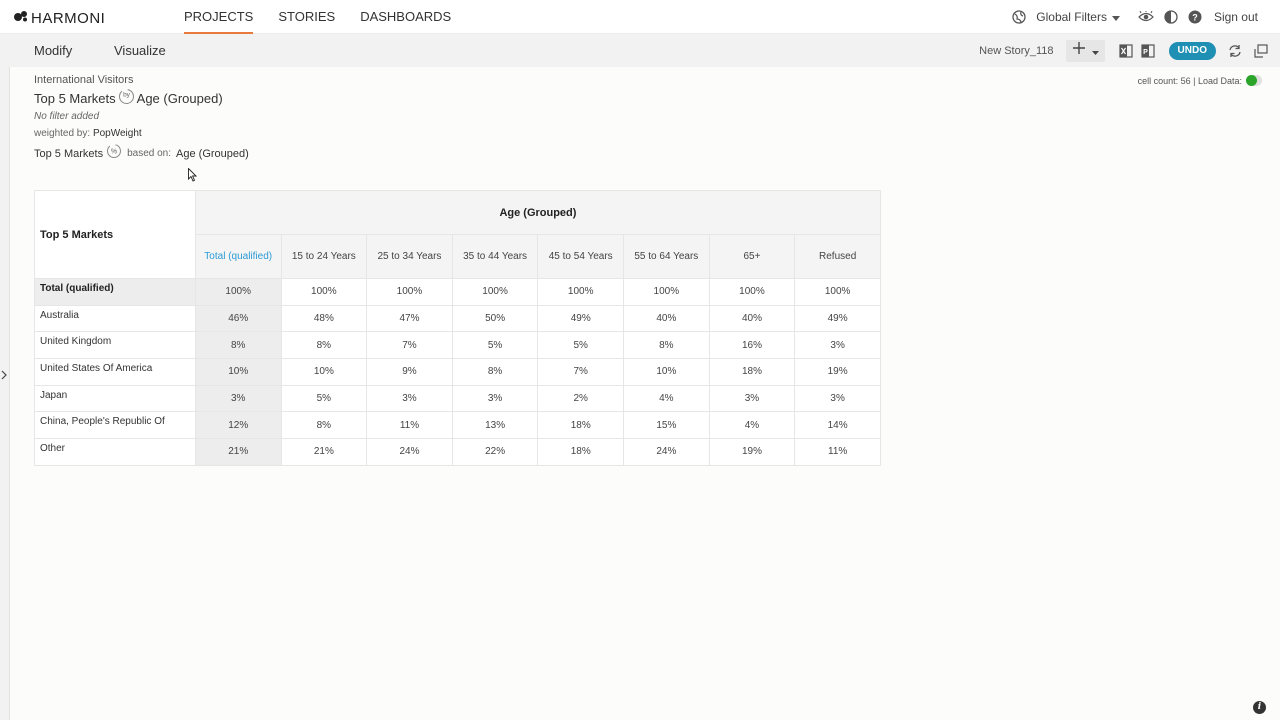  What do you see at coordinates (5, 393) in the screenshot?
I see `side-panel-toggle` at bounding box center [5, 393].